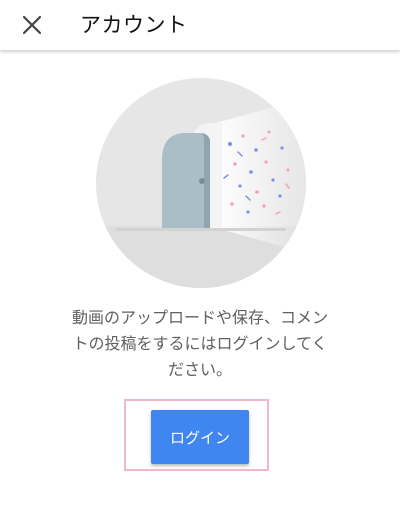  What do you see at coordinates (200, 437) in the screenshot?
I see `login-button: ログイン` at bounding box center [200, 437].